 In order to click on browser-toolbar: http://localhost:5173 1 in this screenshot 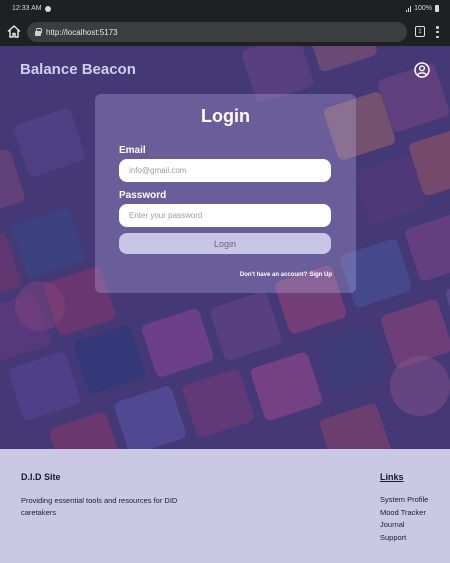, I will do `click(225, 31)`.